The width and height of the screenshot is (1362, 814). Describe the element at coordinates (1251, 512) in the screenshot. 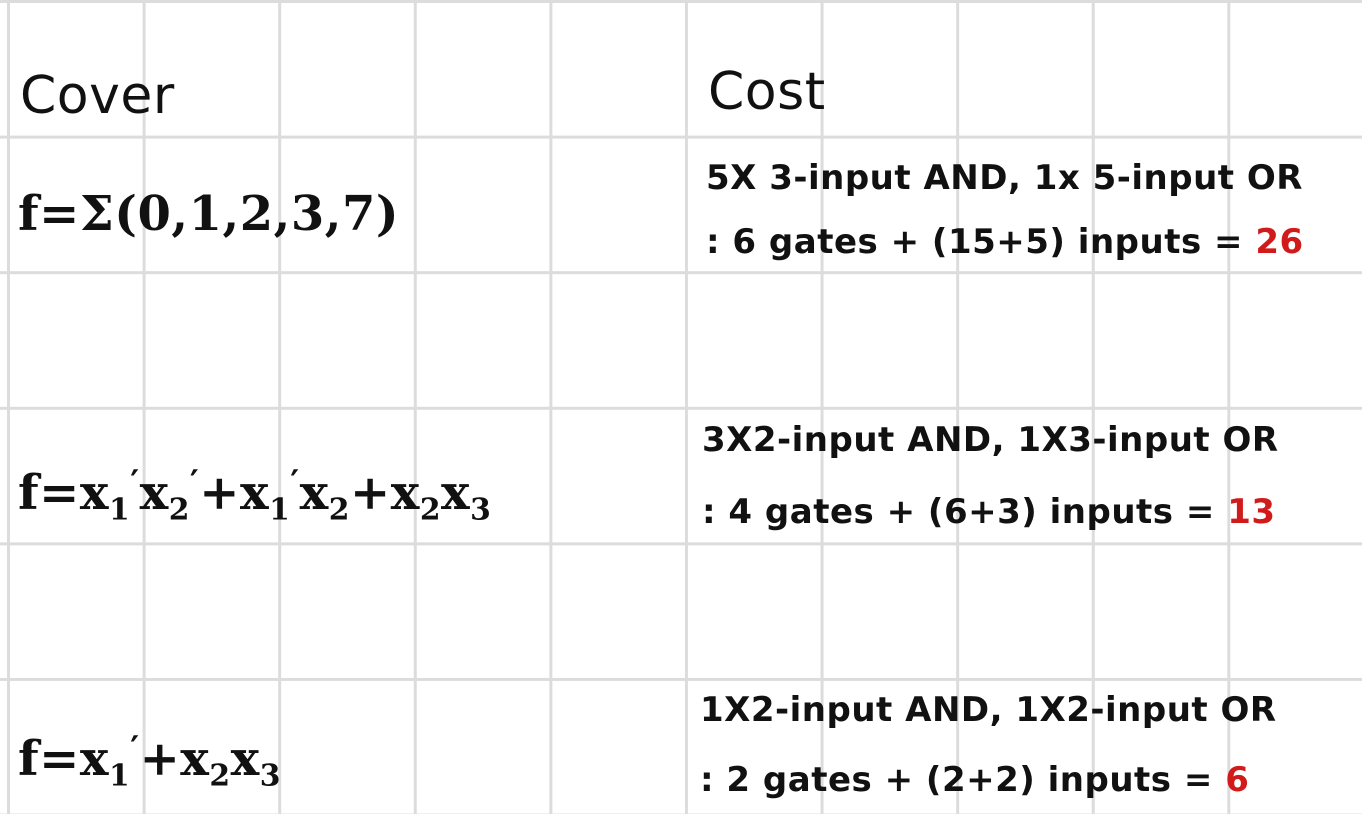

I see `cost-row2-total: 13` at that location.